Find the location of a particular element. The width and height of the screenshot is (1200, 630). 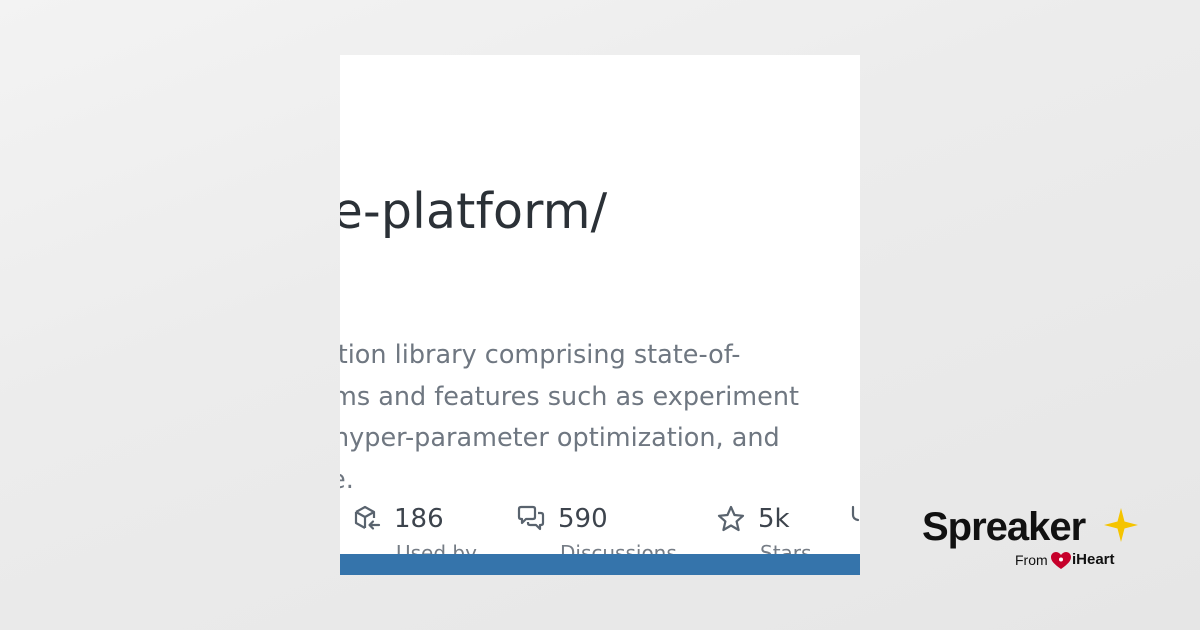

stars-count: 5k is located at coordinates (774, 519).